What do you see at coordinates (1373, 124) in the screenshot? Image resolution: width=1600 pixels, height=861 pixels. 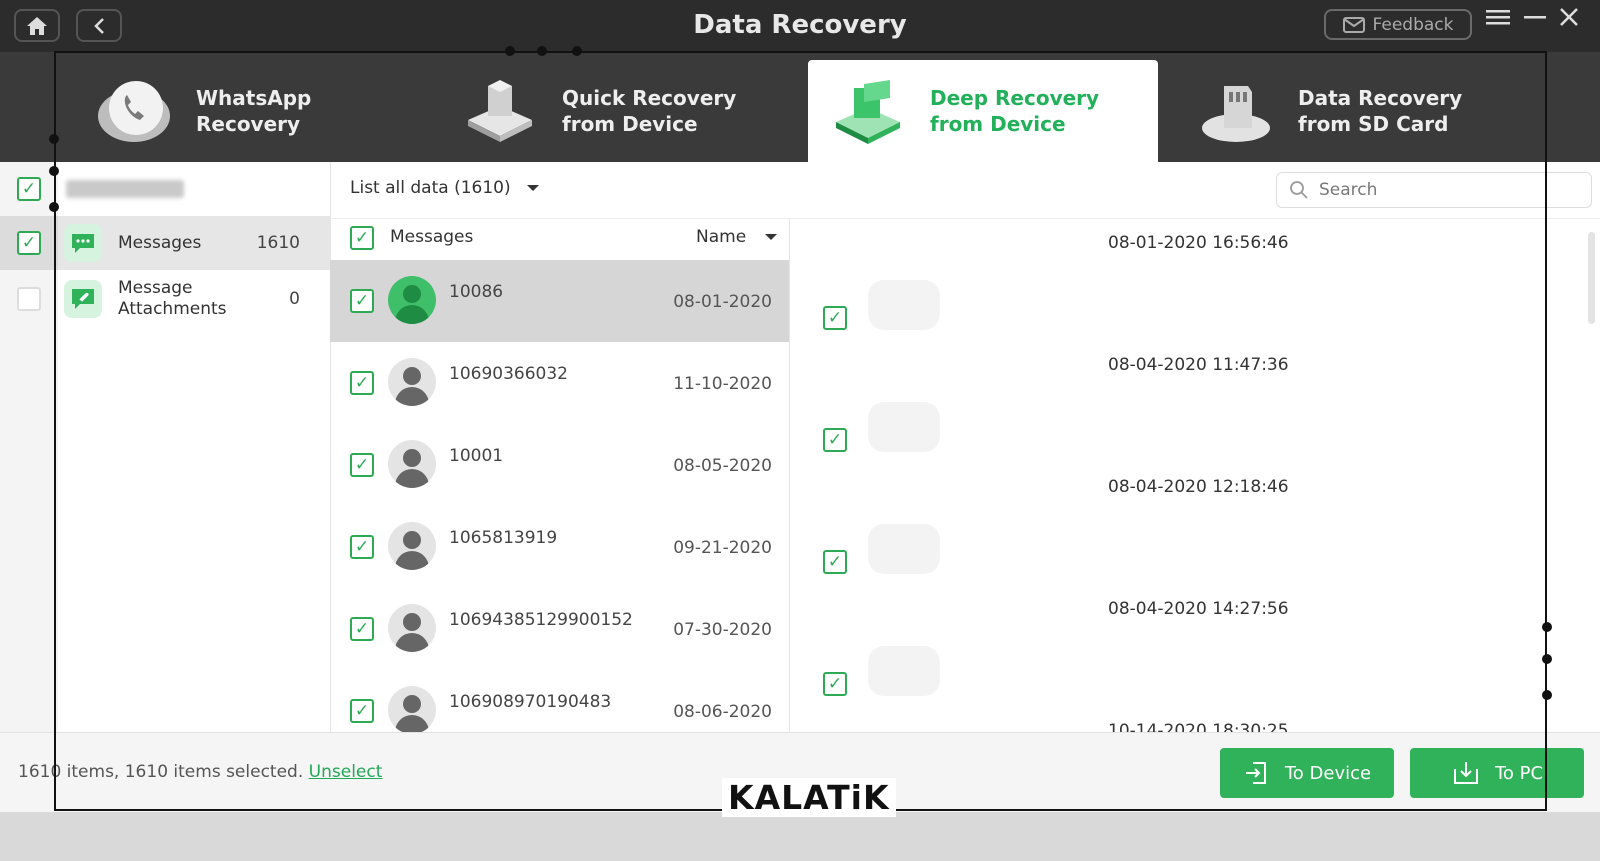 I see `tab-sd-line2: from SD Card` at bounding box center [1373, 124].